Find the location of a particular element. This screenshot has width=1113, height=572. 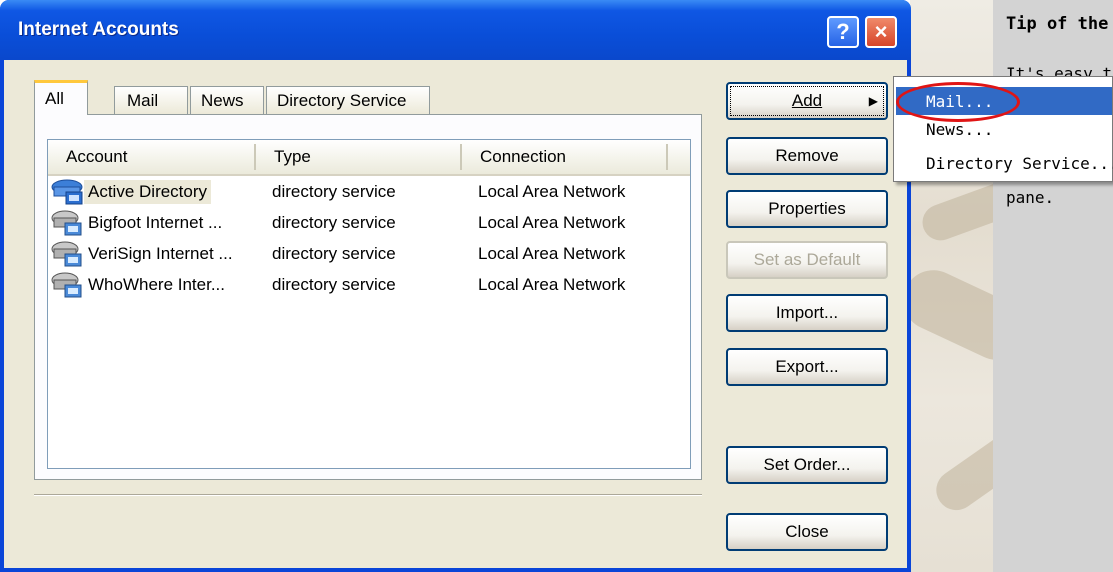

button-label: Properties is located at coordinates (807, 208).